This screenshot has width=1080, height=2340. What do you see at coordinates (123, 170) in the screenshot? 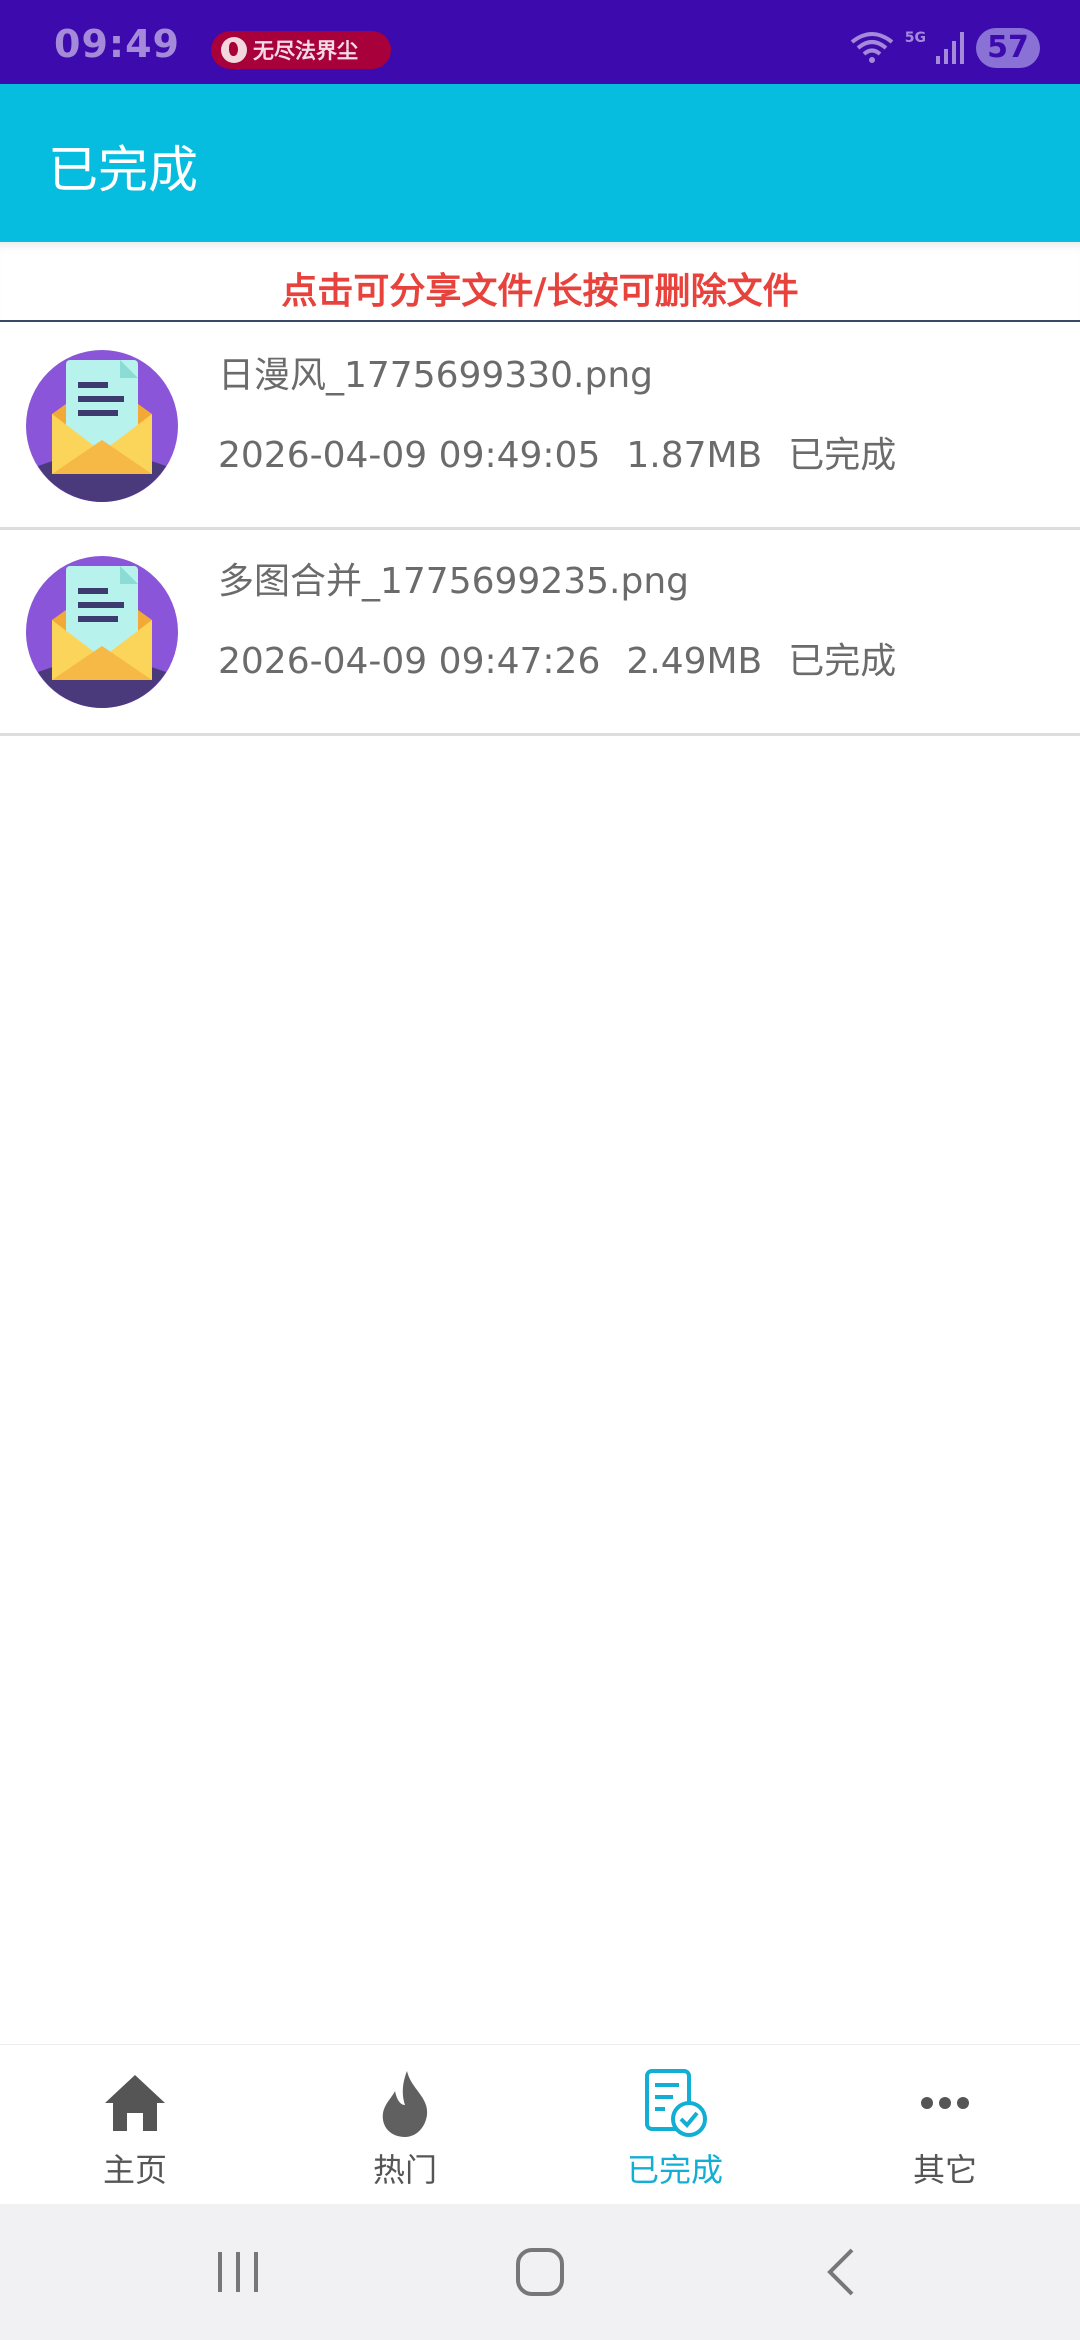
I see `page-title: 已完成` at bounding box center [123, 170].